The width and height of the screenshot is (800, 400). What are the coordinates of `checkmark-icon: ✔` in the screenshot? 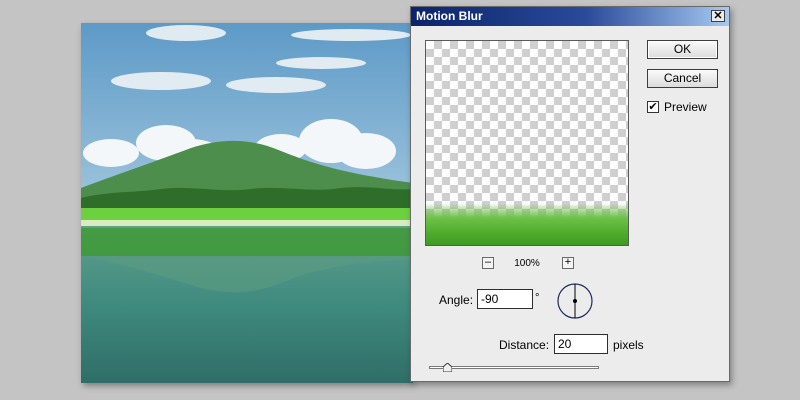 It's located at (653, 107).